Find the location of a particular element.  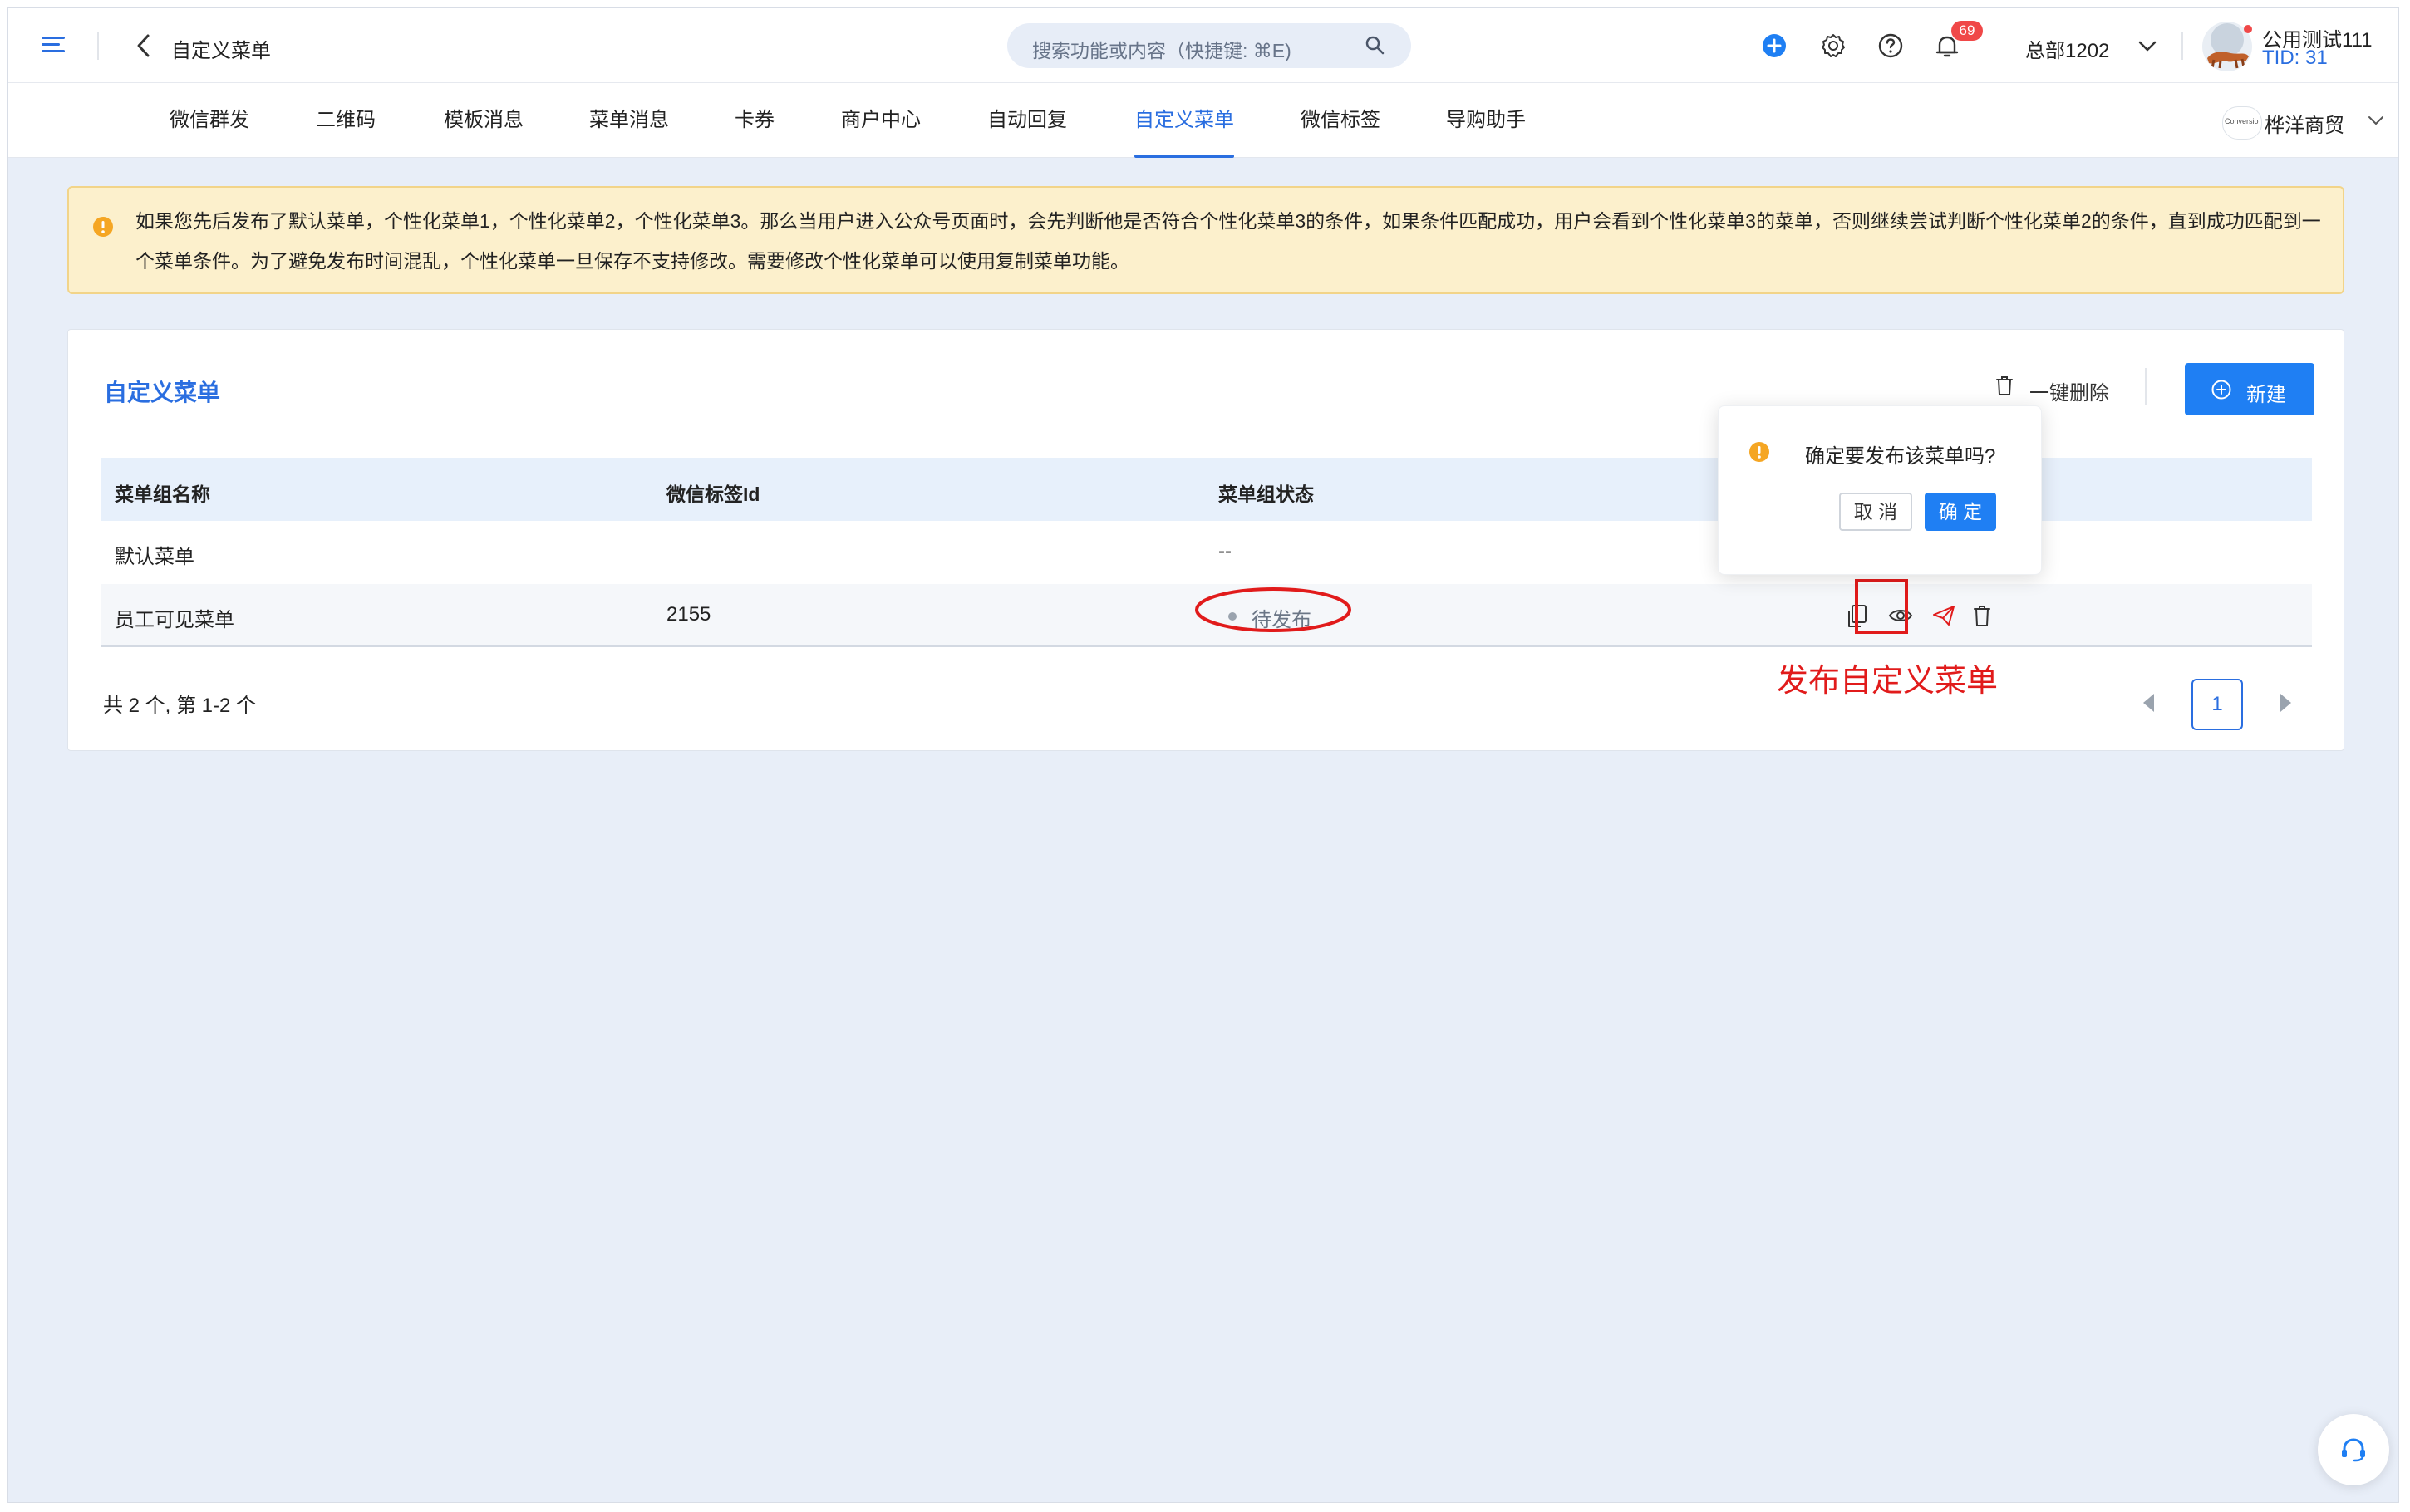

prev-page-icon is located at coordinates (2149, 703).